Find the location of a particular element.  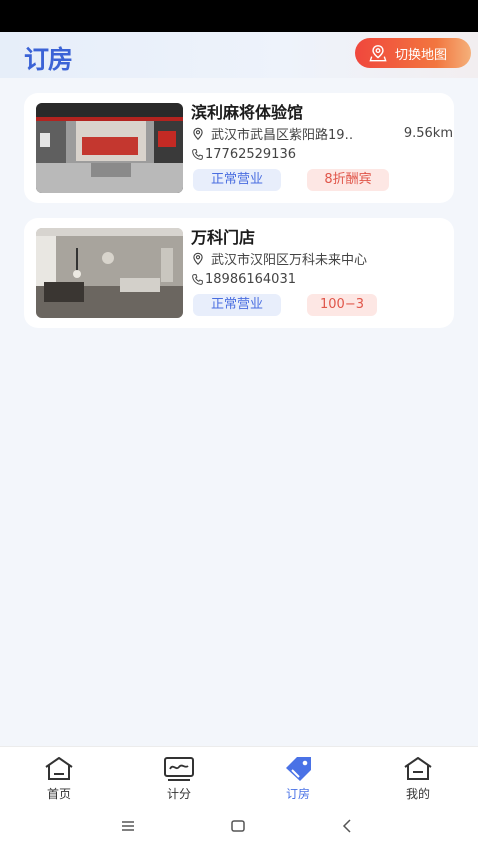

store-distance: 9.56km is located at coordinates (428, 133).